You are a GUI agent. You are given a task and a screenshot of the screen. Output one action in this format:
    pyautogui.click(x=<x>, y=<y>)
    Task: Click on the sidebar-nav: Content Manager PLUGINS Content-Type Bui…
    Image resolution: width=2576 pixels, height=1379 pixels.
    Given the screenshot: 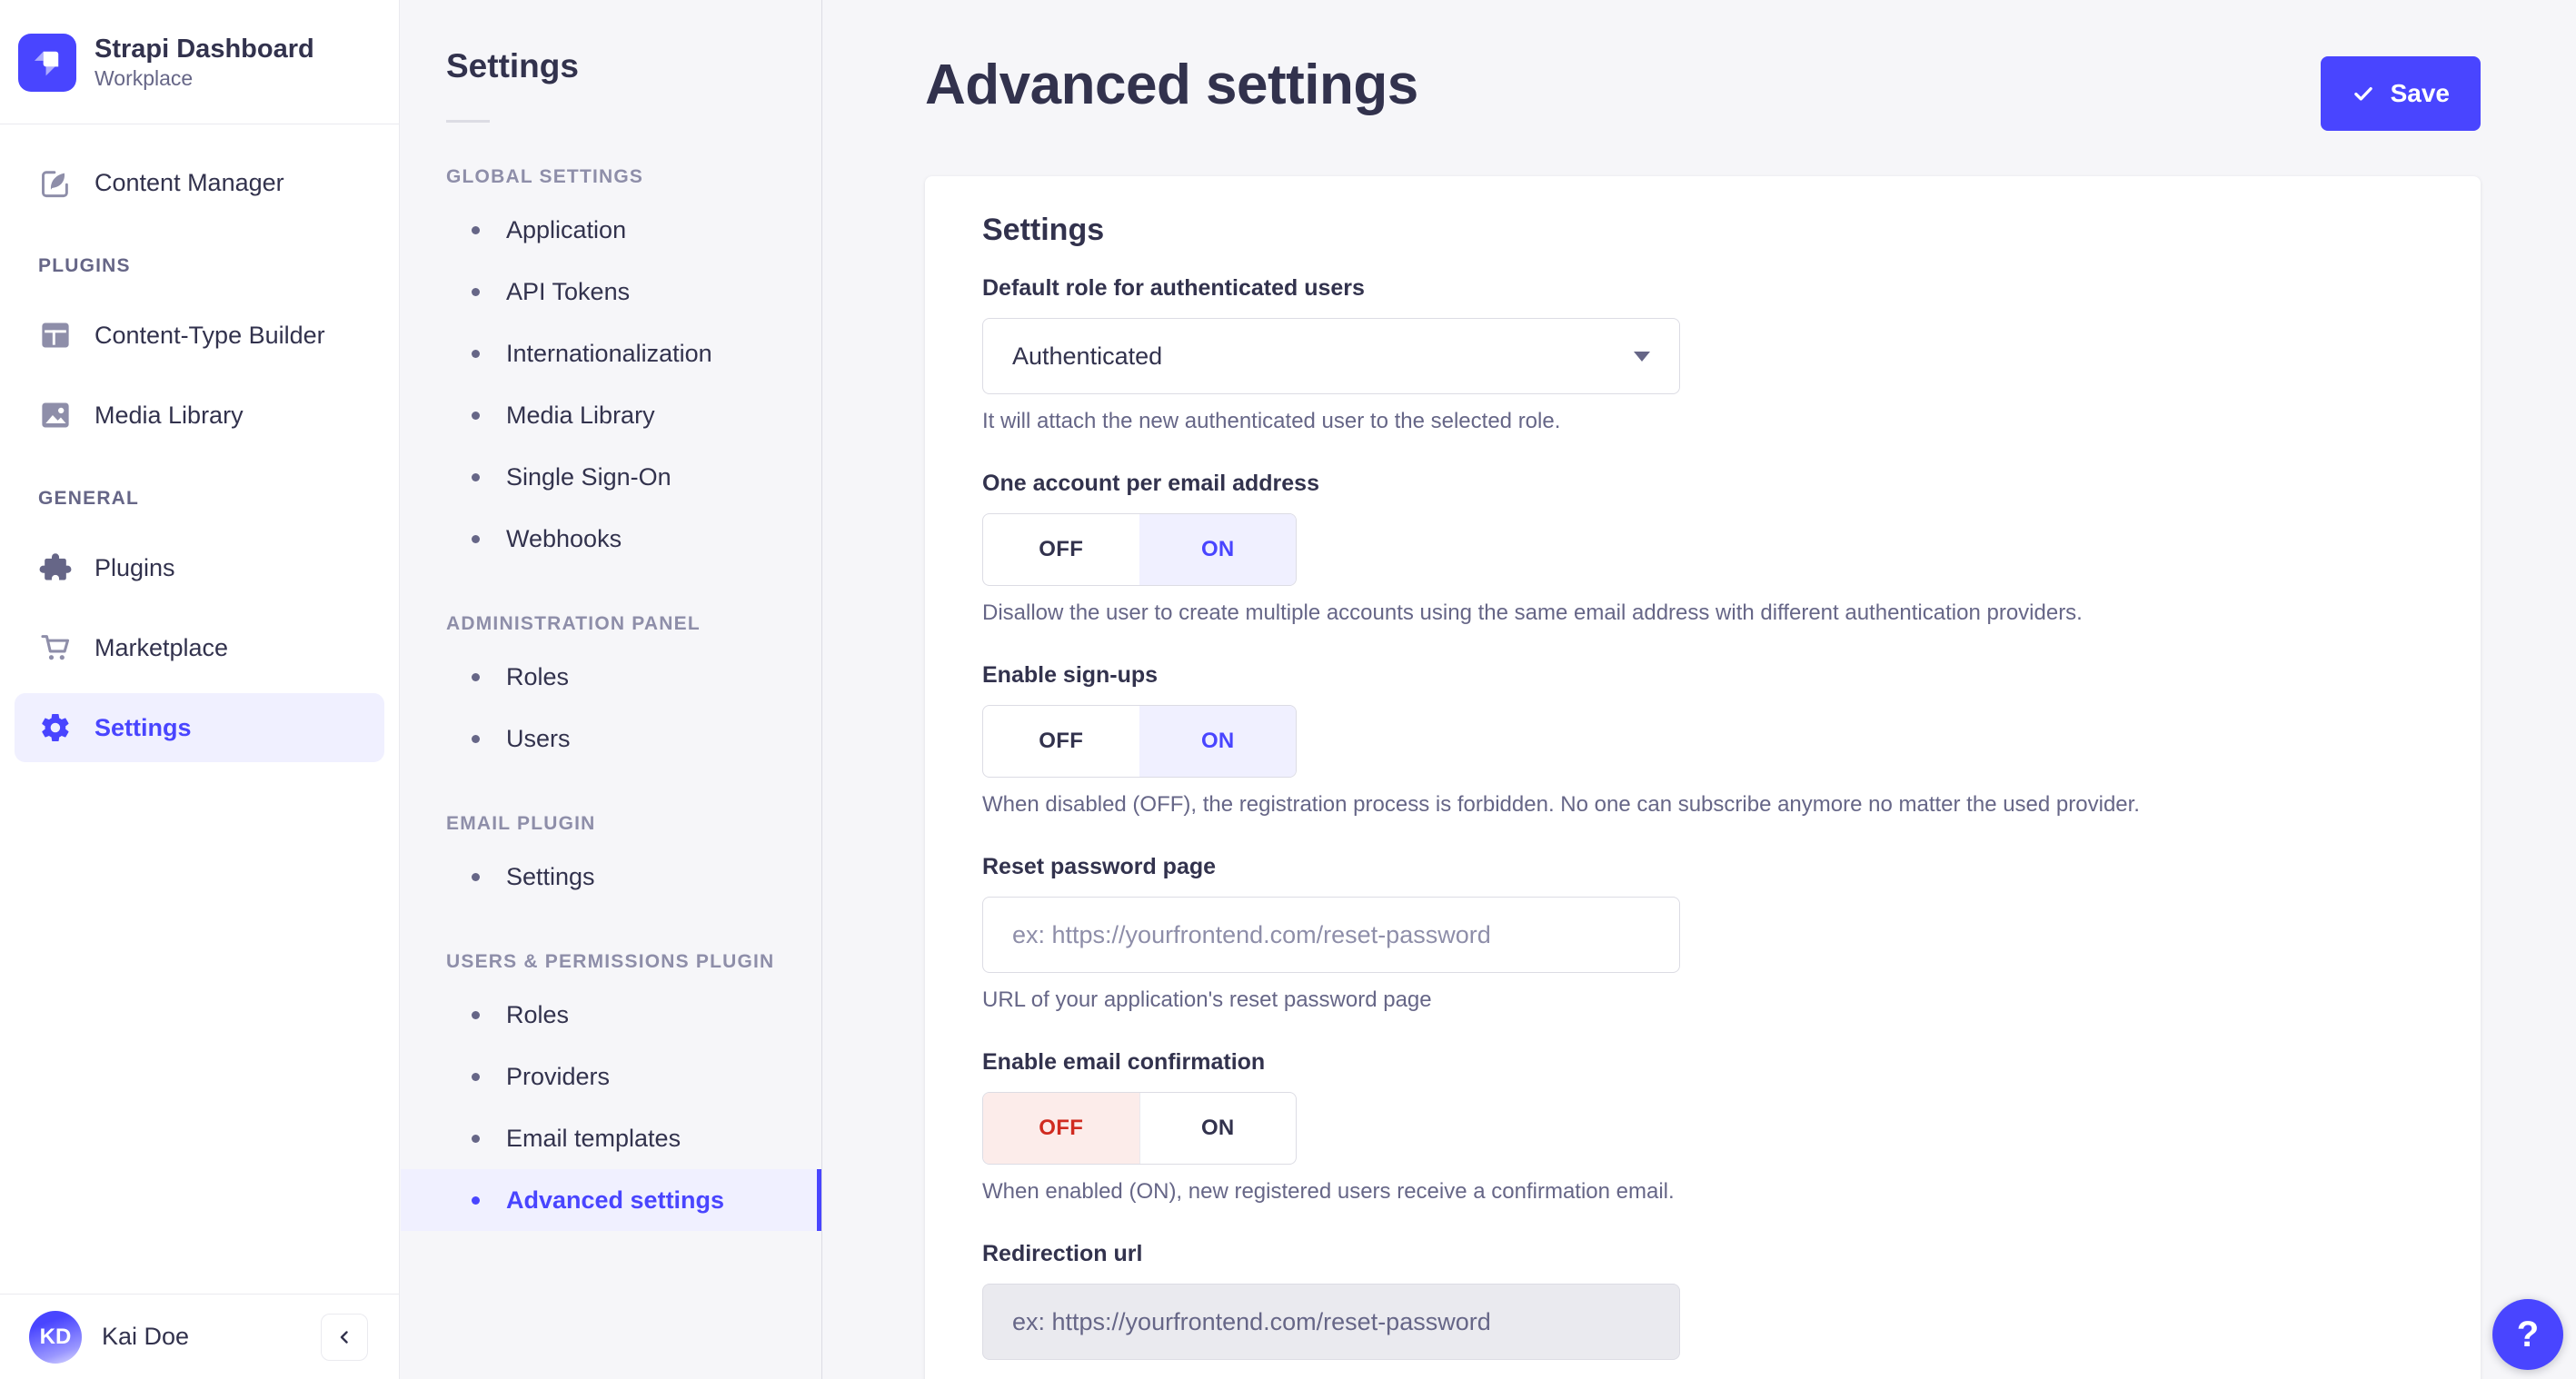 What is the action you would take?
    pyautogui.click(x=200, y=443)
    